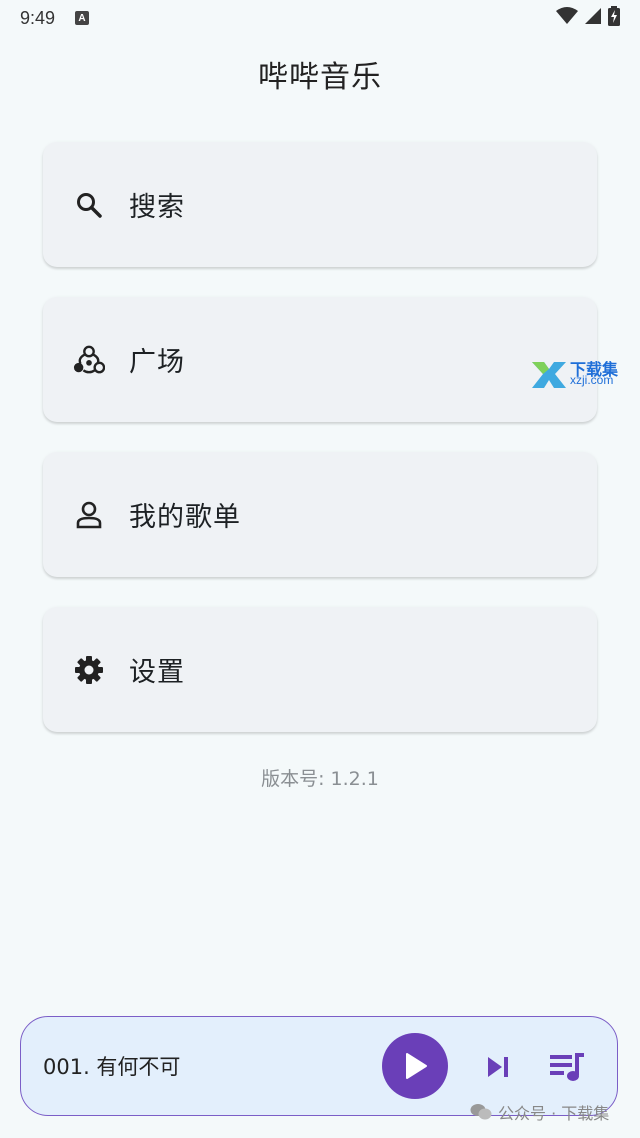 This screenshot has width=640, height=1138. What do you see at coordinates (320, 669) in the screenshot?
I see `settings-card: 设置` at bounding box center [320, 669].